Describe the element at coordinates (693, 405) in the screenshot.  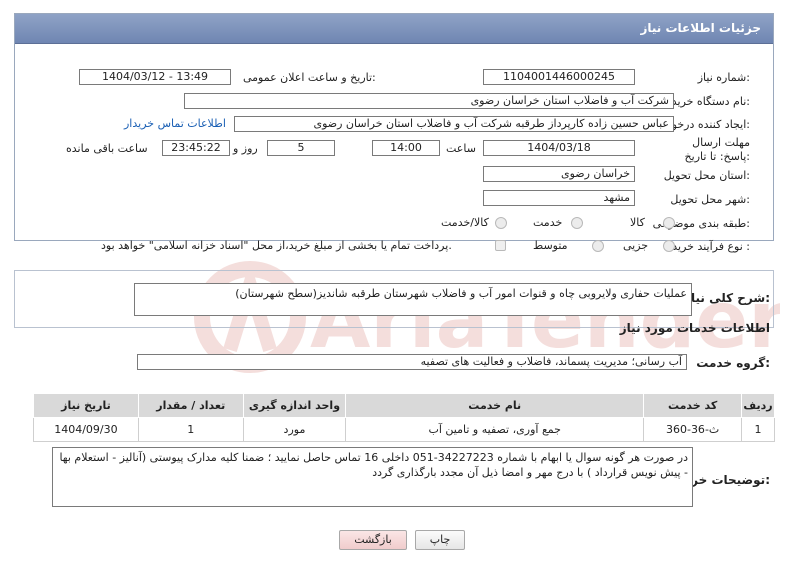
I see `col-service-code: کد خدمت` at that location.